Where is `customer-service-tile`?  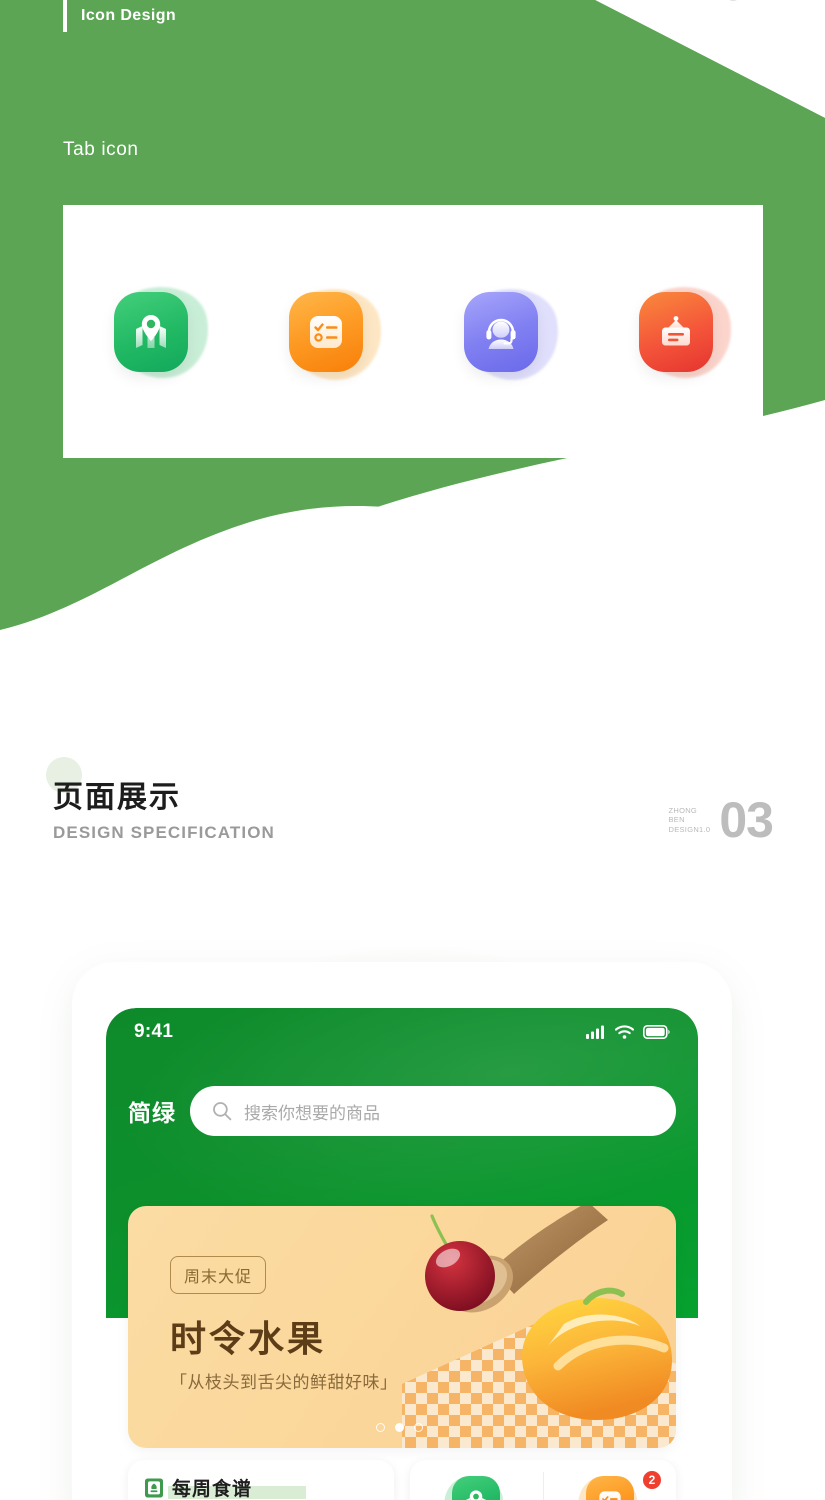
customer-service-tile is located at coordinates (500, 331).